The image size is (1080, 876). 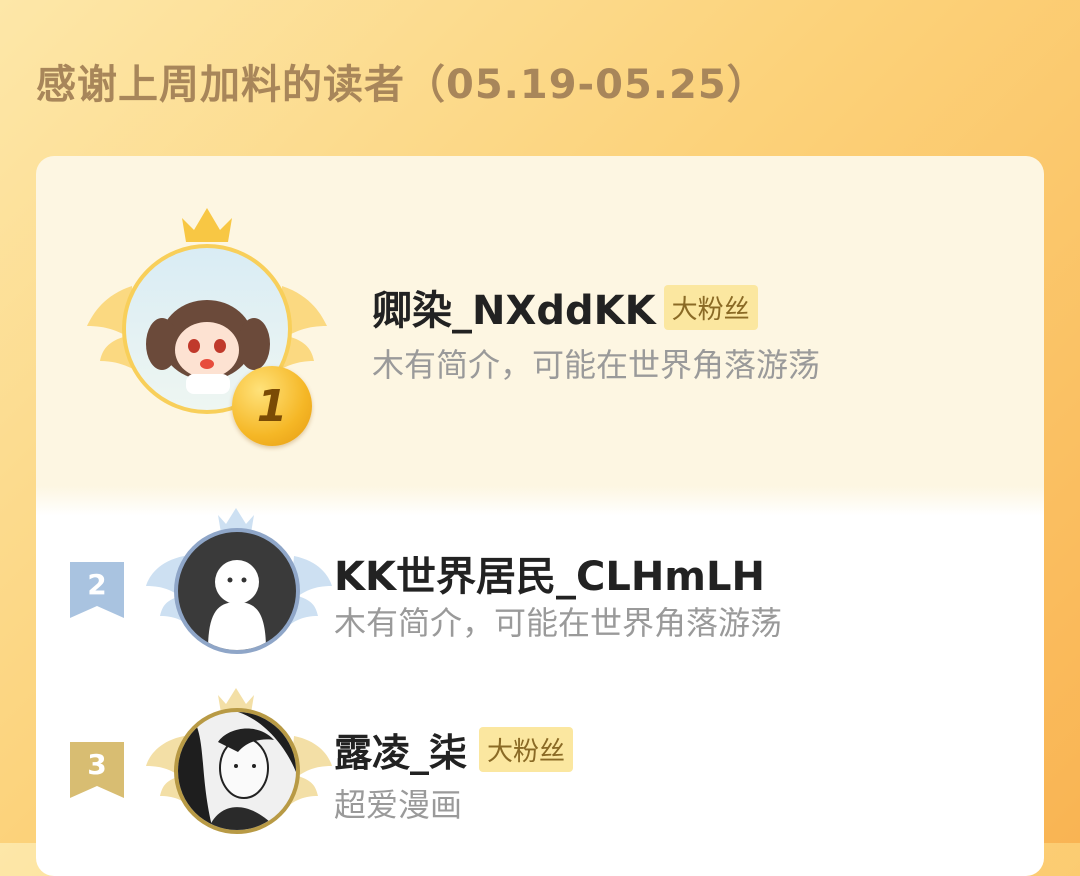 I want to click on rank-2-avatar-frame, so click(x=239, y=586).